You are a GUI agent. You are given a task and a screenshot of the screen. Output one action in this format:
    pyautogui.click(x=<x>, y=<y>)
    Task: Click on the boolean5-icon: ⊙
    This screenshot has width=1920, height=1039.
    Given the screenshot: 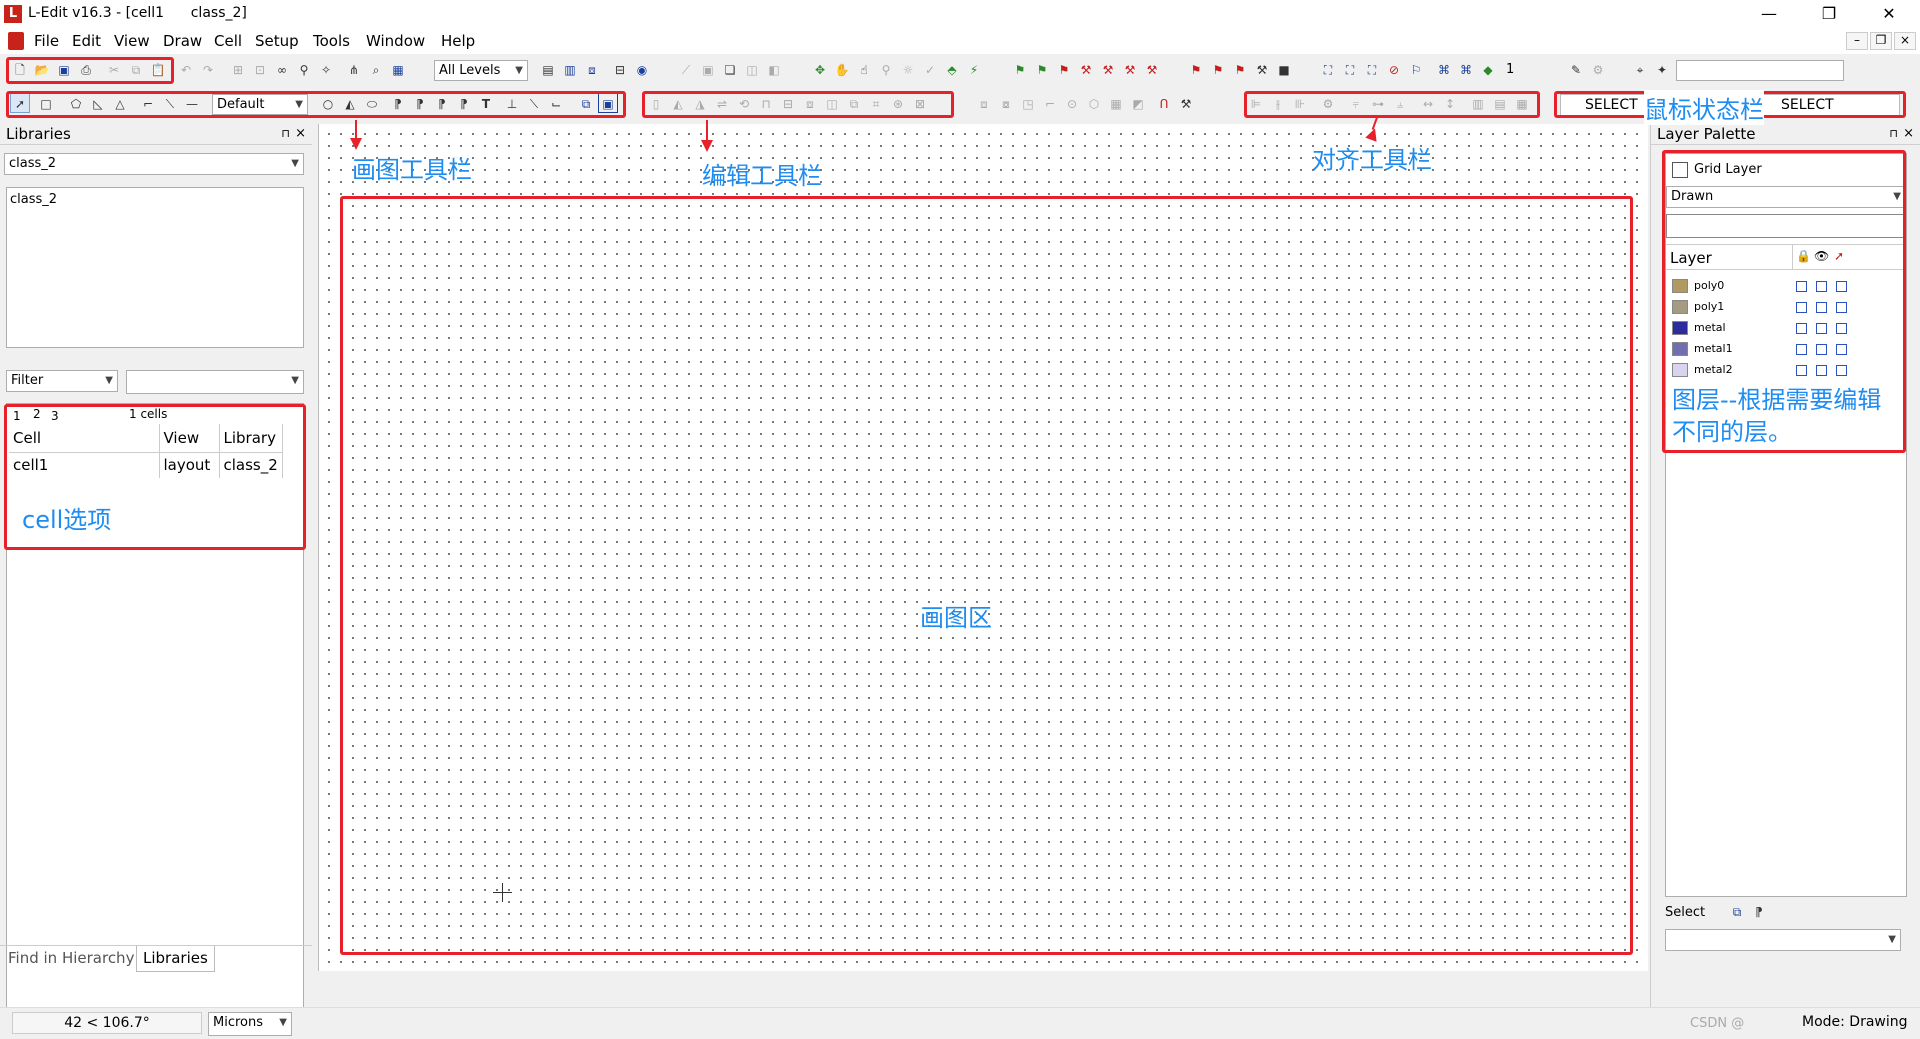 What is the action you would take?
    pyautogui.click(x=1072, y=103)
    